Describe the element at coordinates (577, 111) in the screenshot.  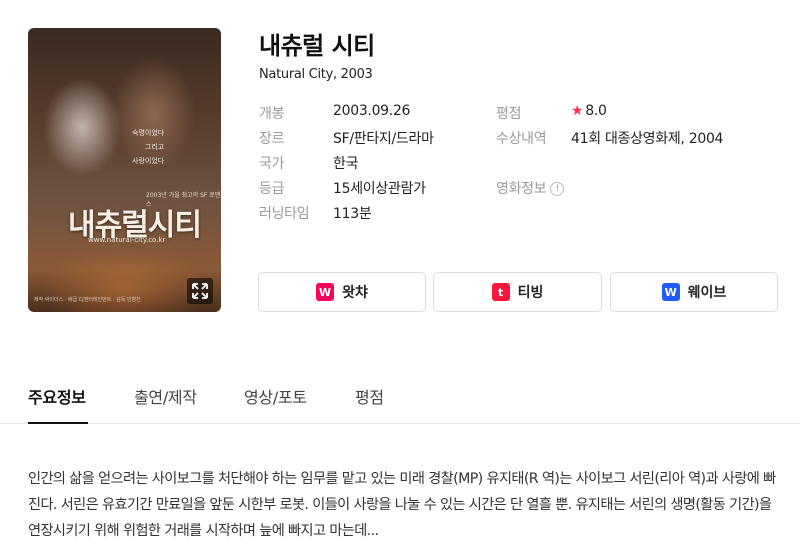
I see `star-icon: ★` at that location.